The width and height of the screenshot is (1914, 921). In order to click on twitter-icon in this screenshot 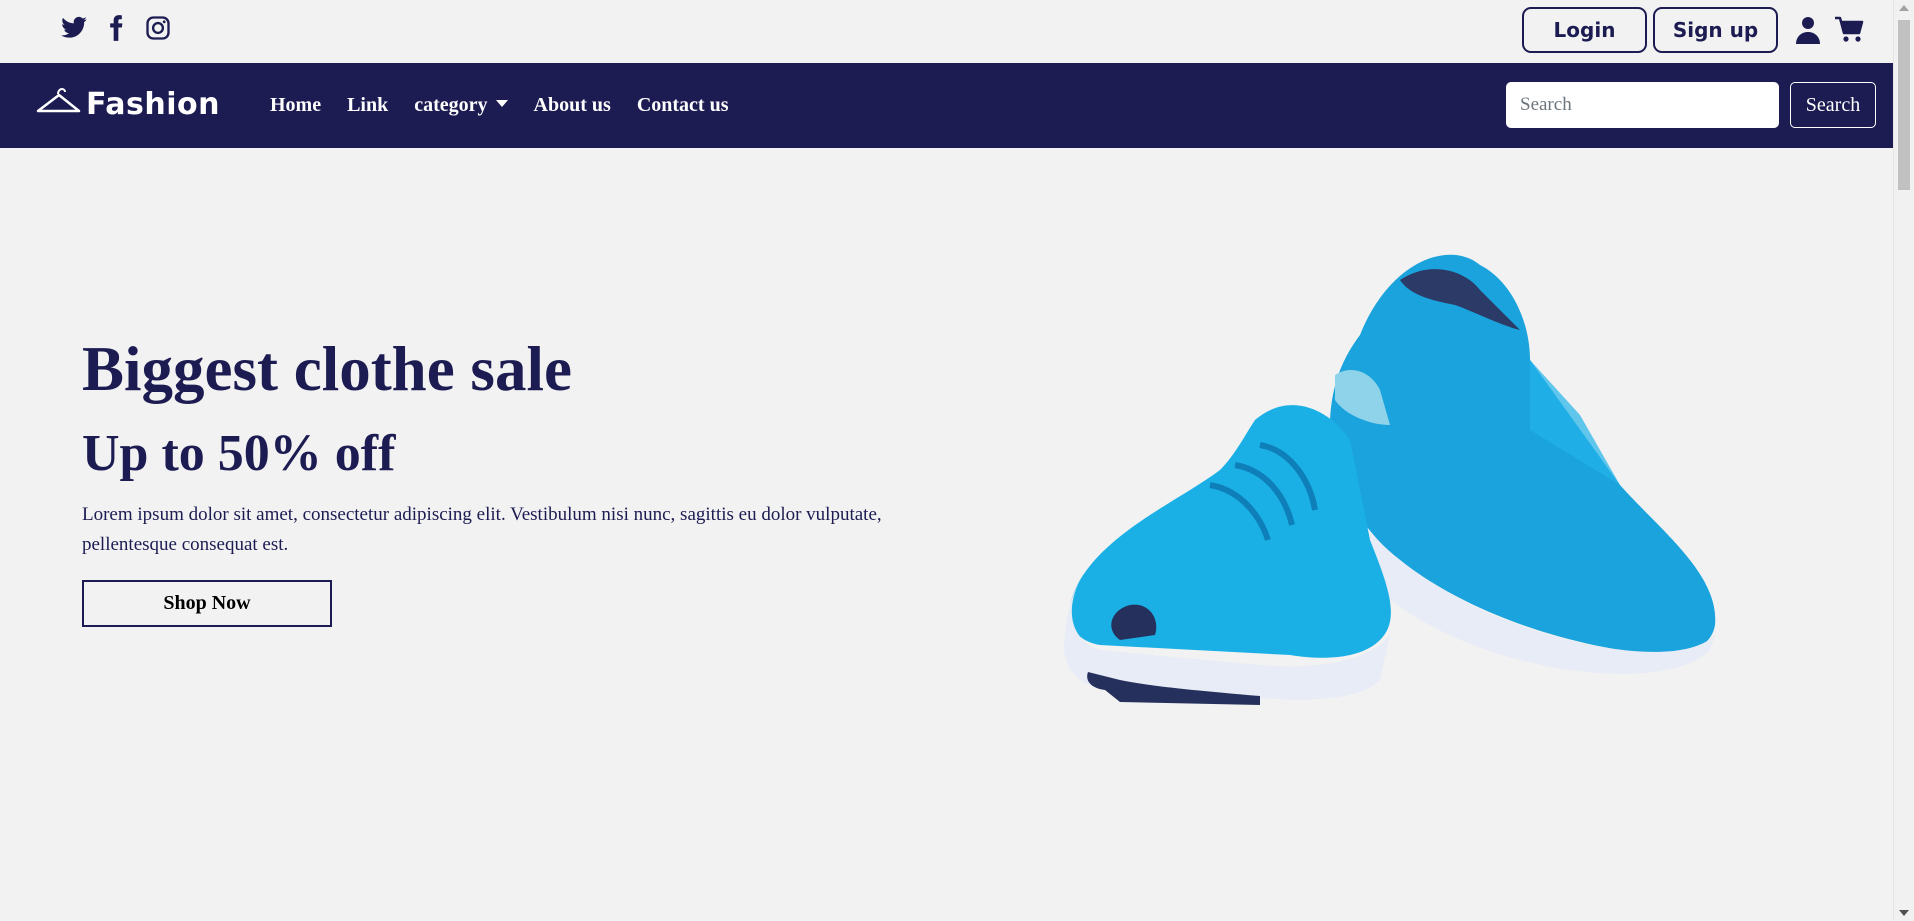, I will do `click(74, 28)`.